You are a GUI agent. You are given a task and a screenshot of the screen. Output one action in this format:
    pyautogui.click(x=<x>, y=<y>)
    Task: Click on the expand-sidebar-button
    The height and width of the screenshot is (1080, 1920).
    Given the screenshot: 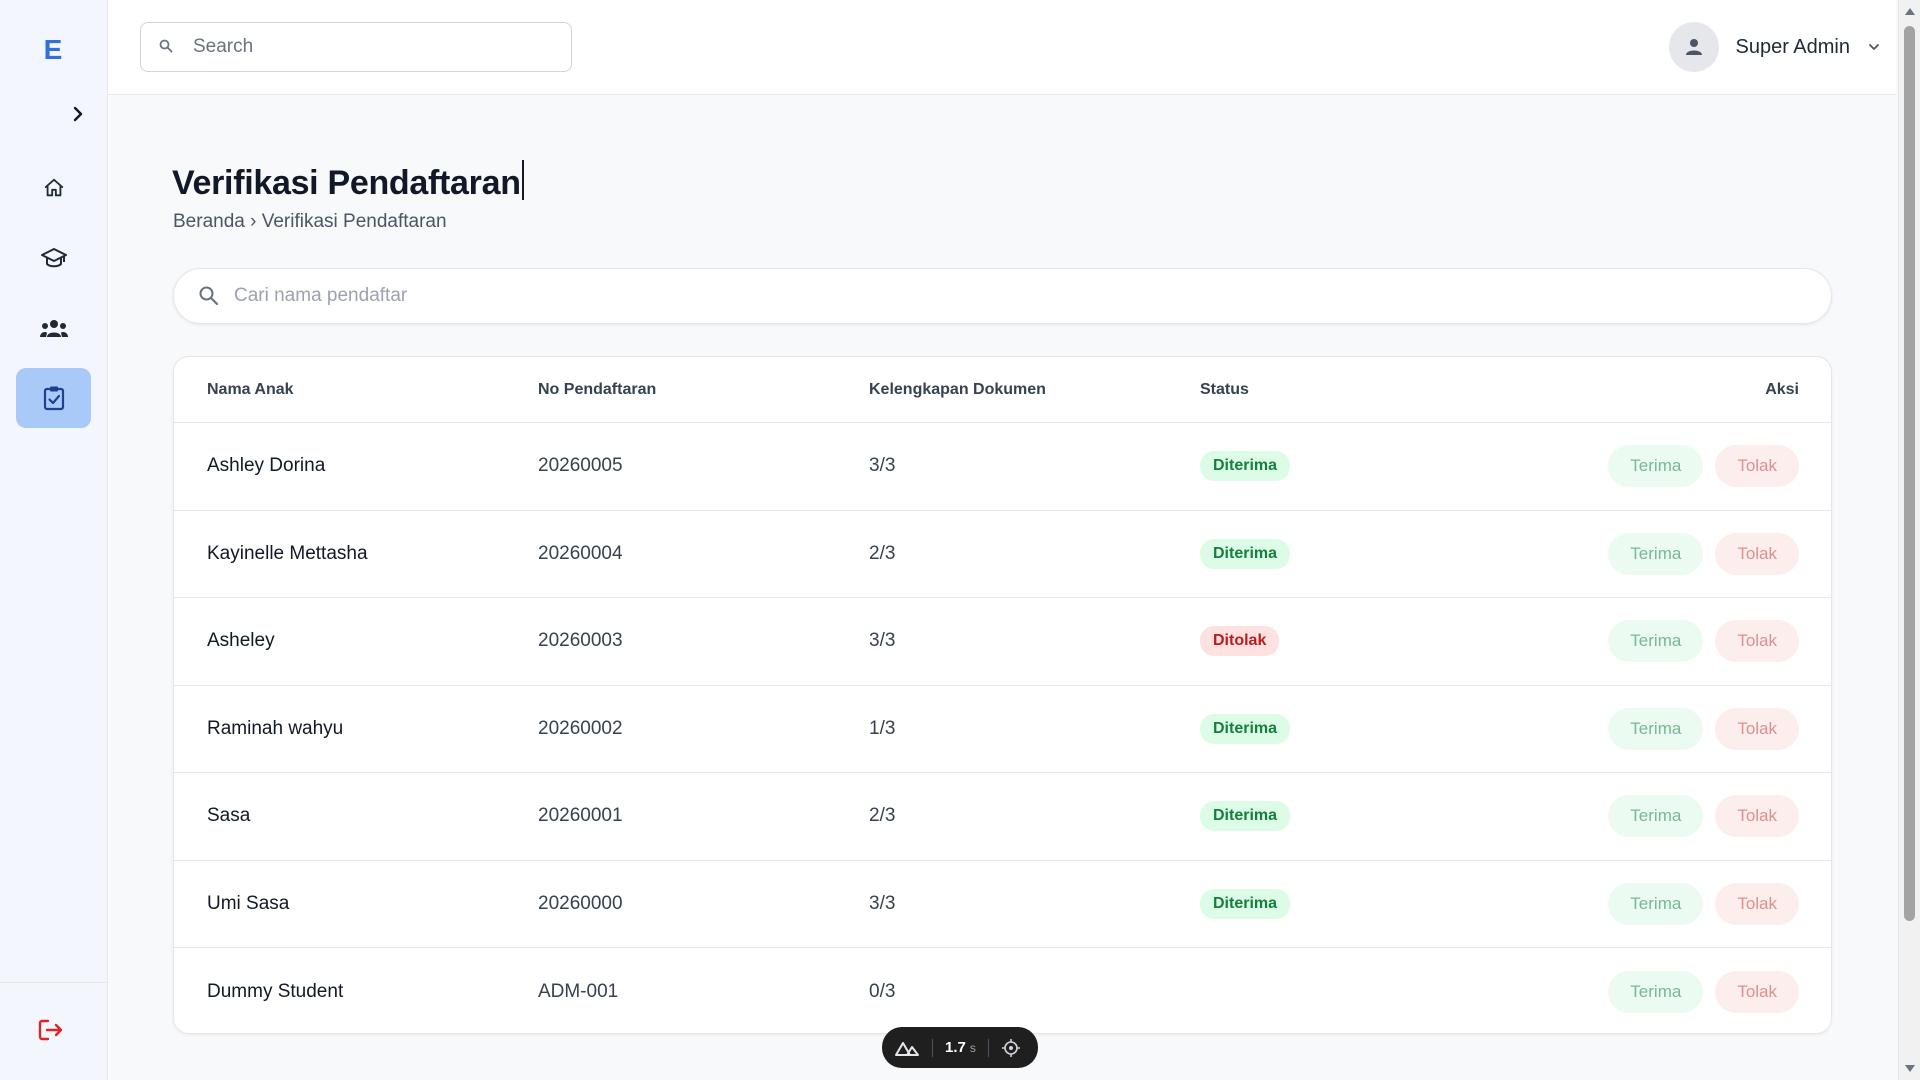 What is the action you would take?
    pyautogui.click(x=78, y=114)
    